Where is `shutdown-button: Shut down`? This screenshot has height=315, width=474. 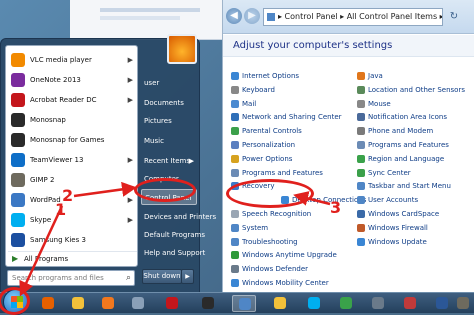 shutdown-button: Shut down is located at coordinates (162, 276).